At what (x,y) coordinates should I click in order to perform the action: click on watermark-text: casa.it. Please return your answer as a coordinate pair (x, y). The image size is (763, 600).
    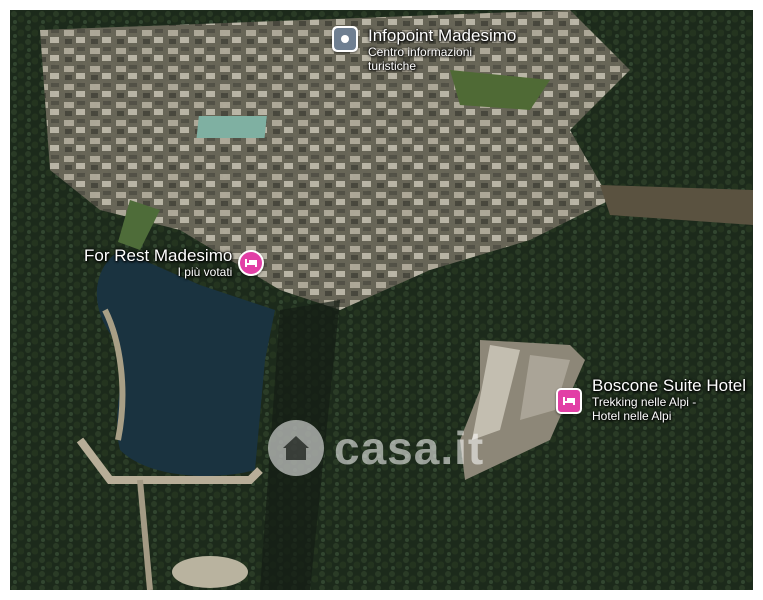
    Looking at the image, I should click on (409, 448).